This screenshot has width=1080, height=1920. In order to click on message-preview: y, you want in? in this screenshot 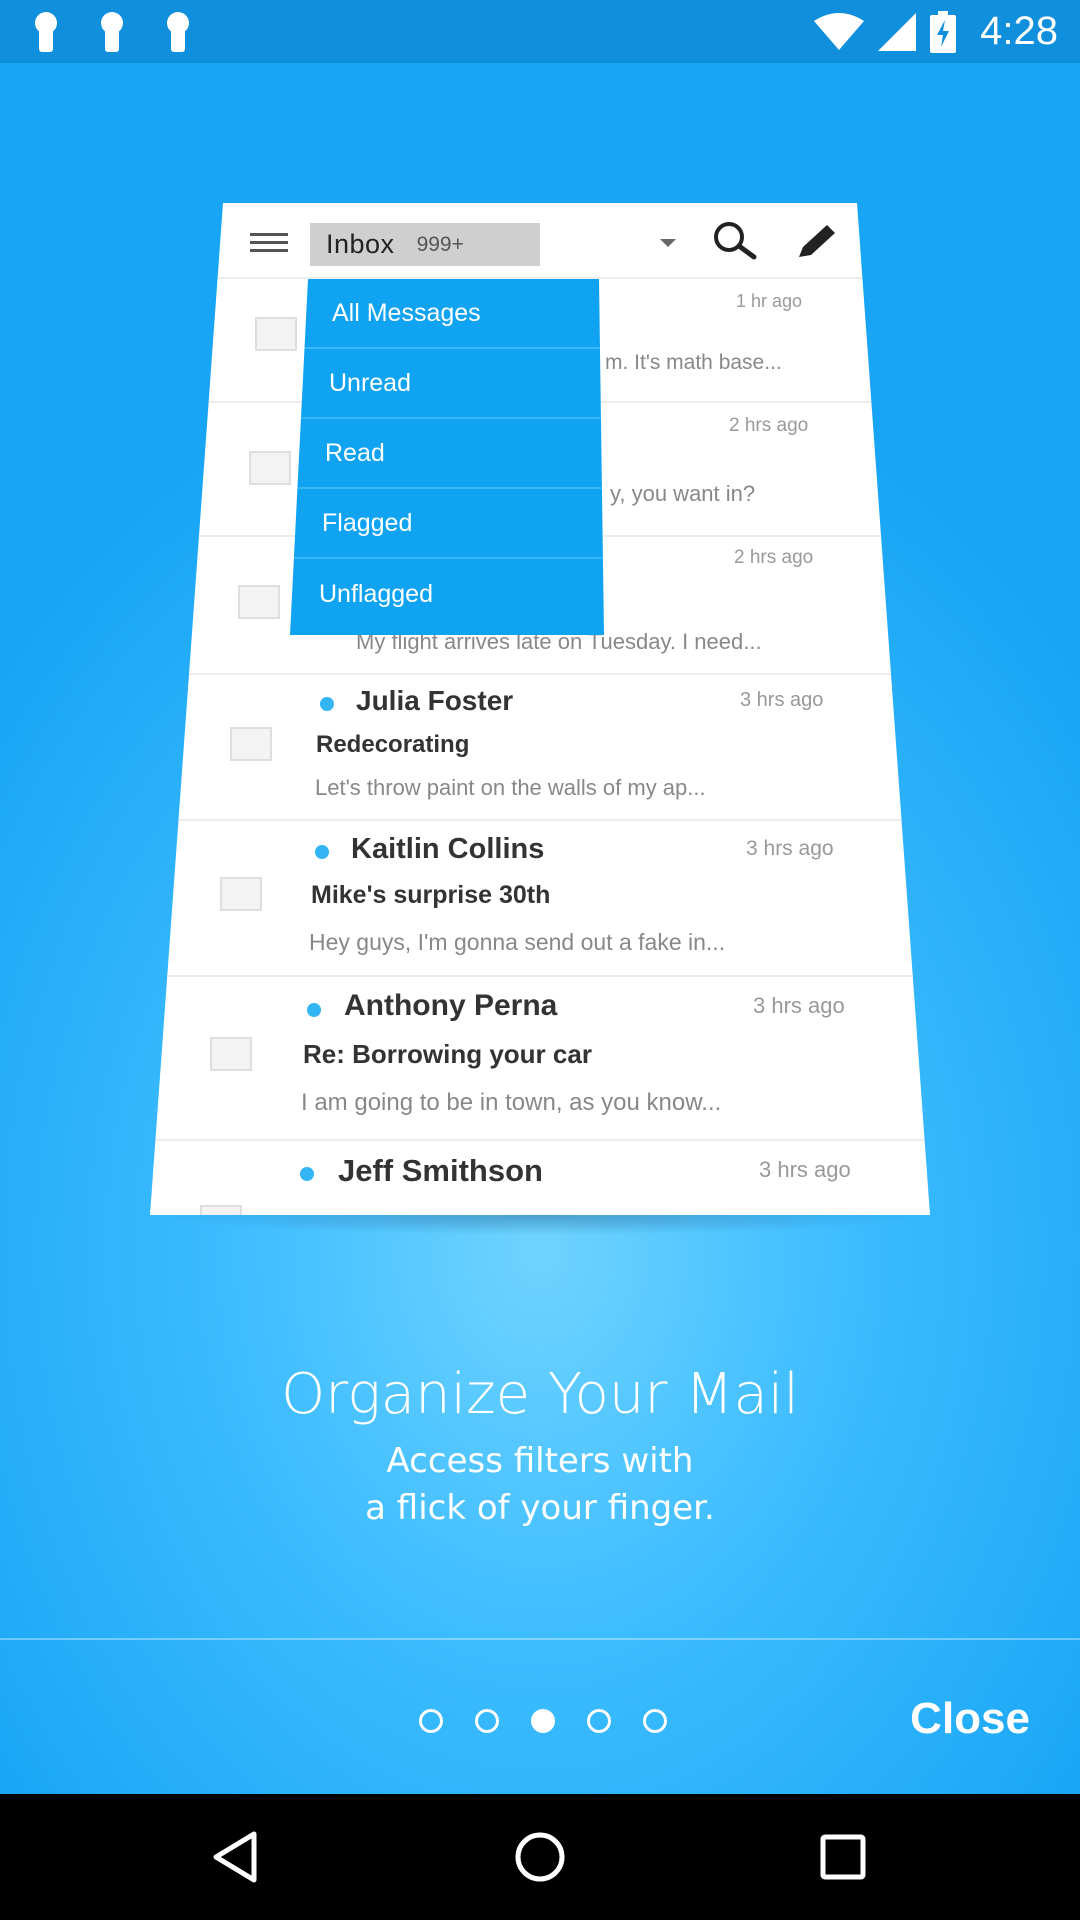, I will do `click(683, 493)`.